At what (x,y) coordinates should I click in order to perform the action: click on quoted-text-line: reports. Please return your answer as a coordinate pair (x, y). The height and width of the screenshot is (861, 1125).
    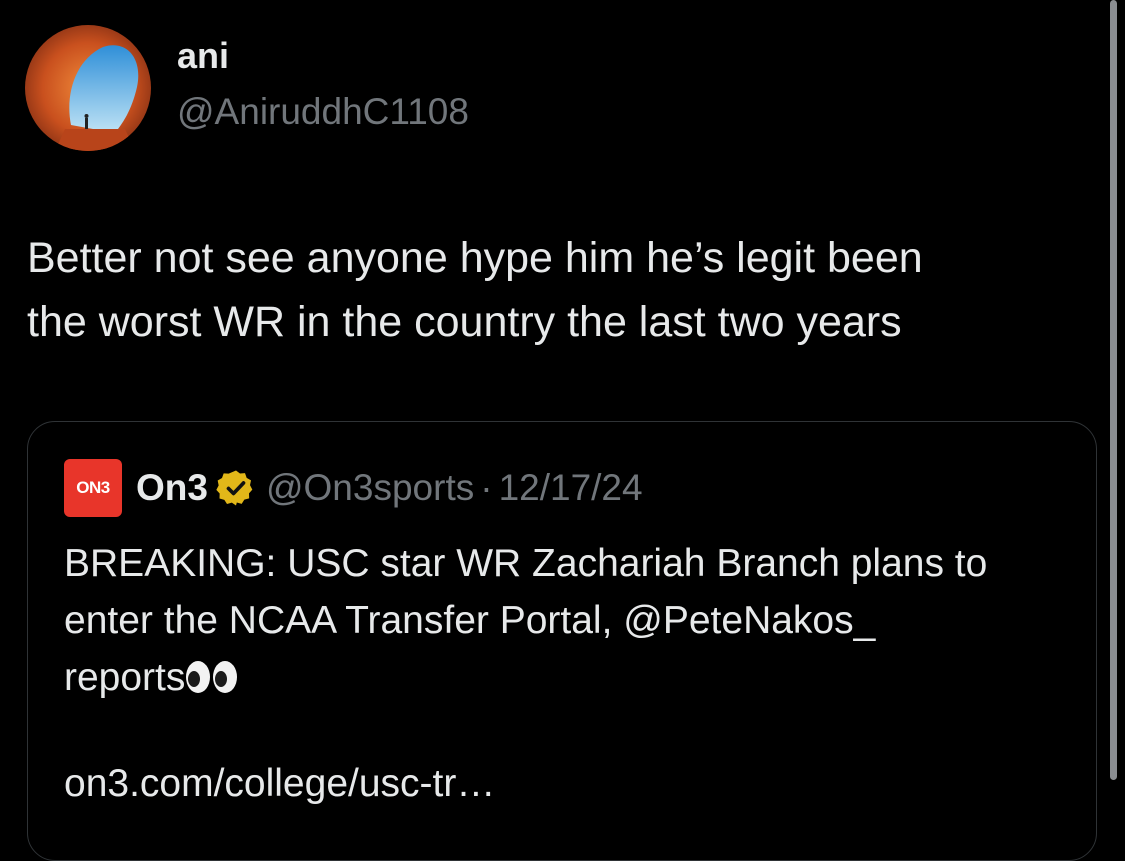
    Looking at the image, I should click on (125, 677).